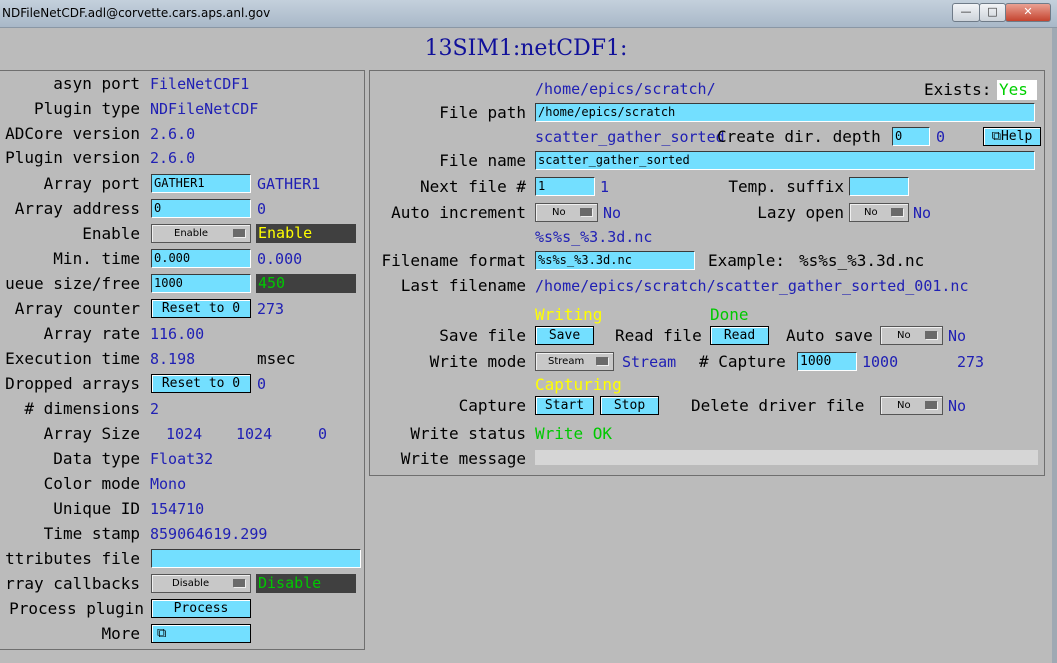 The width and height of the screenshot is (1057, 663). I want to click on read-file-label: Read file, so click(658, 335).